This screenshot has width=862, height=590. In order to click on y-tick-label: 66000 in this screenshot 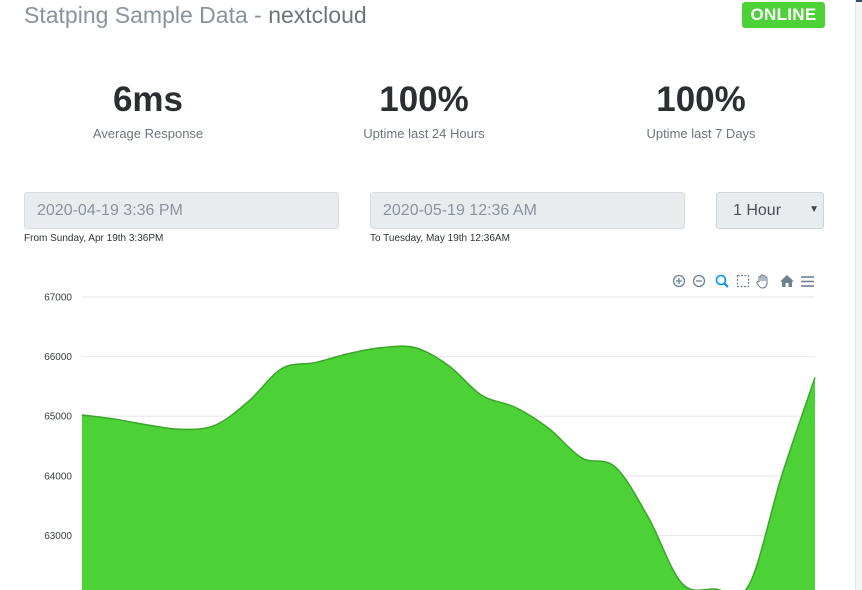, I will do `click(58, 357)`.